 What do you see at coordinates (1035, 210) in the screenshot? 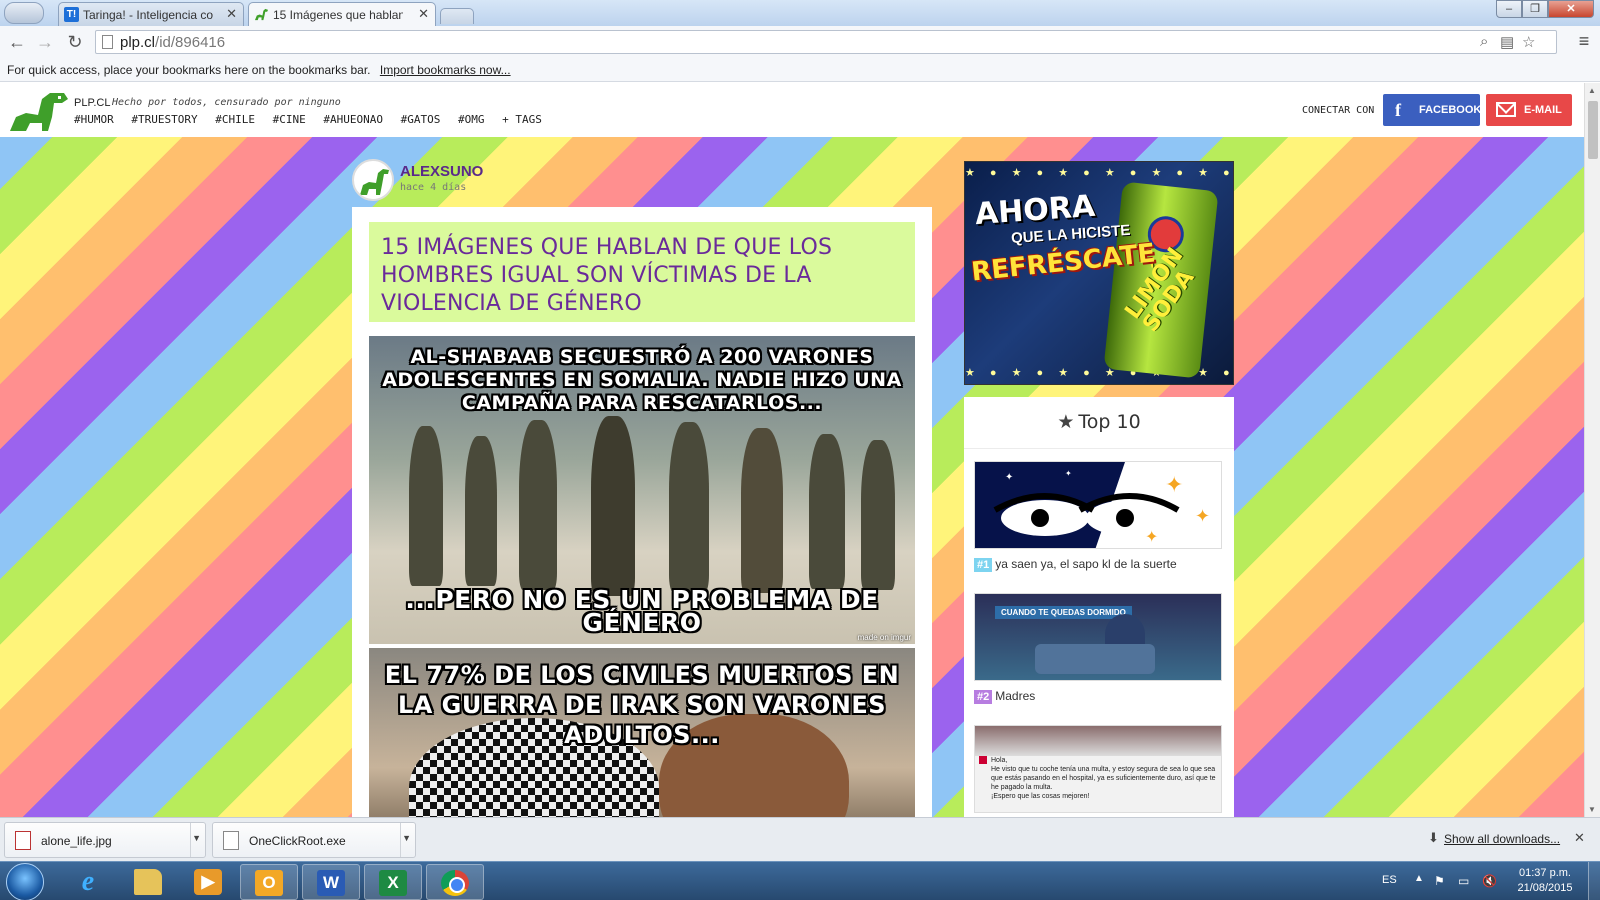
I see `ad-line1: AHORA` at bounding box center [1035, 210].